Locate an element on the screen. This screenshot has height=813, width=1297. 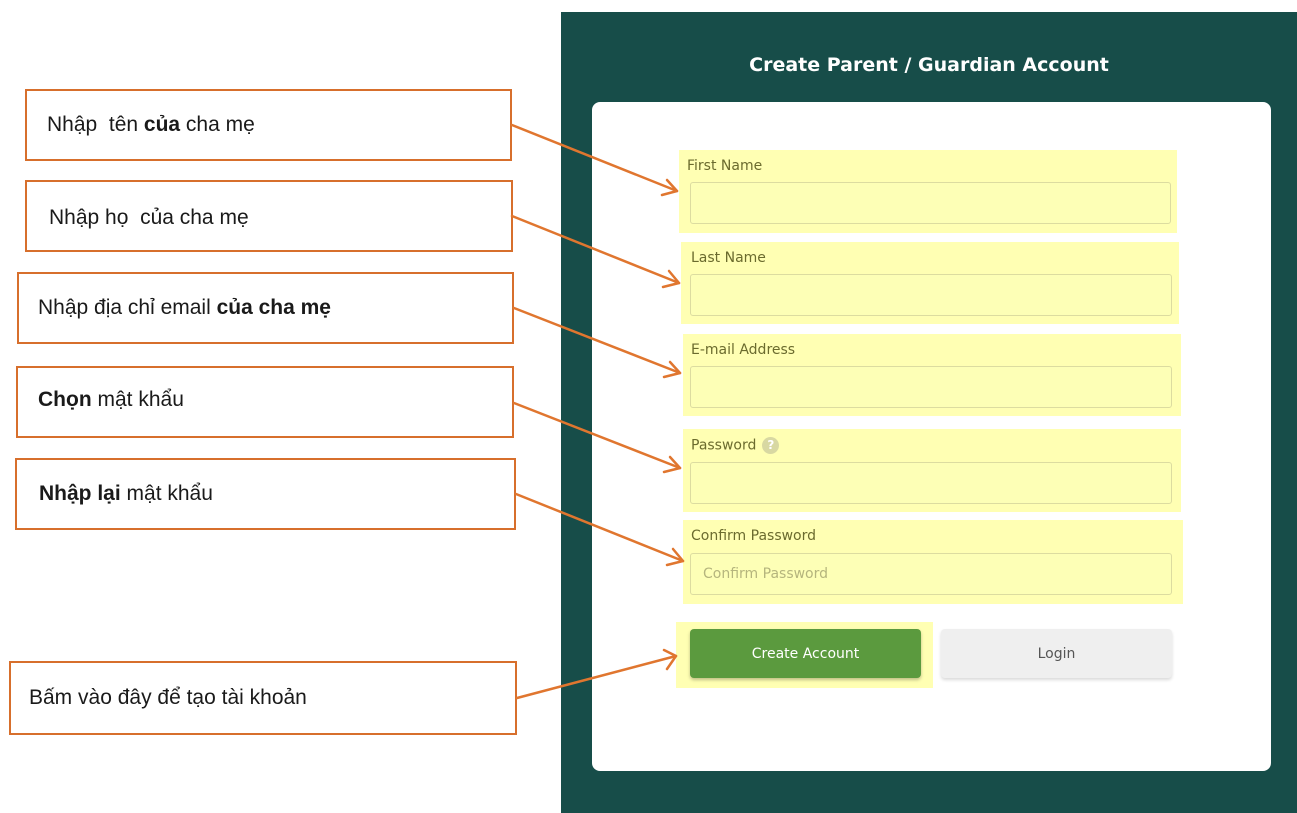
arrow-last-name is located at coordinates (595, 249).